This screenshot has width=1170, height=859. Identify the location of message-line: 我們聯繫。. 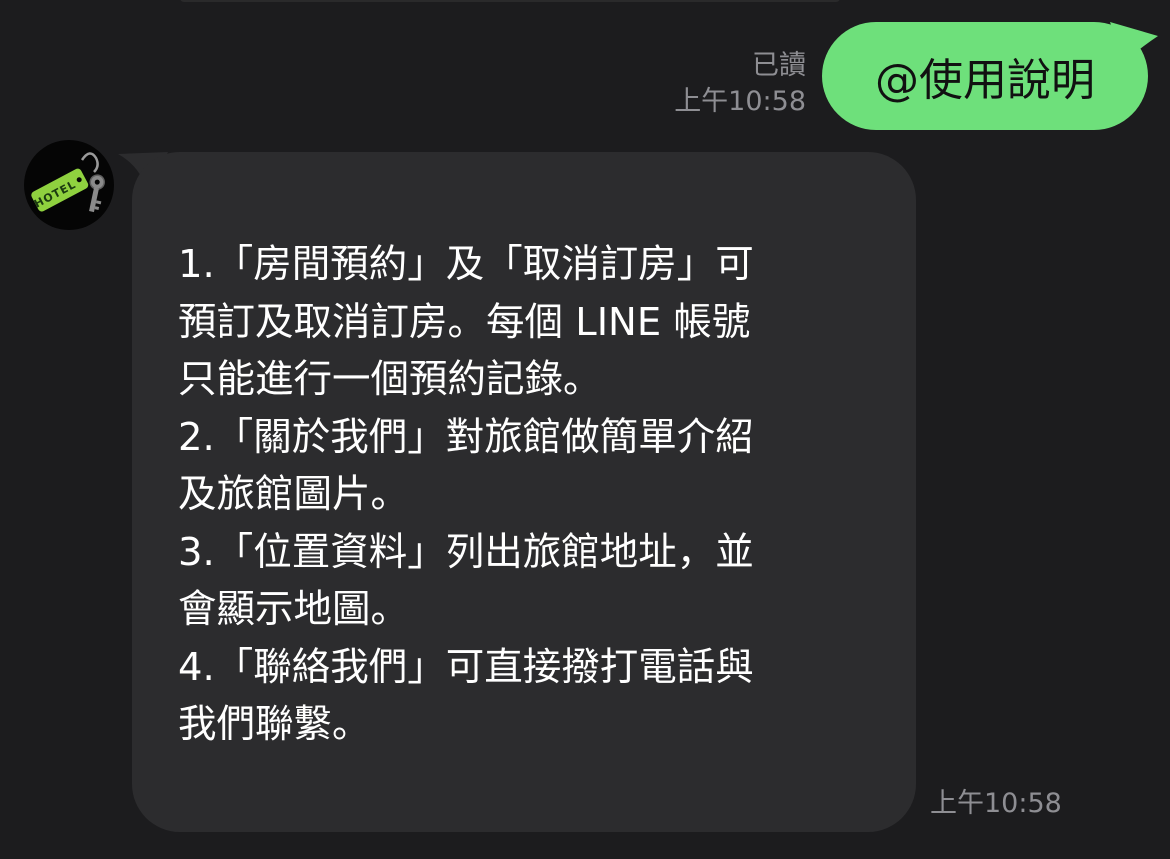
(274, 724).